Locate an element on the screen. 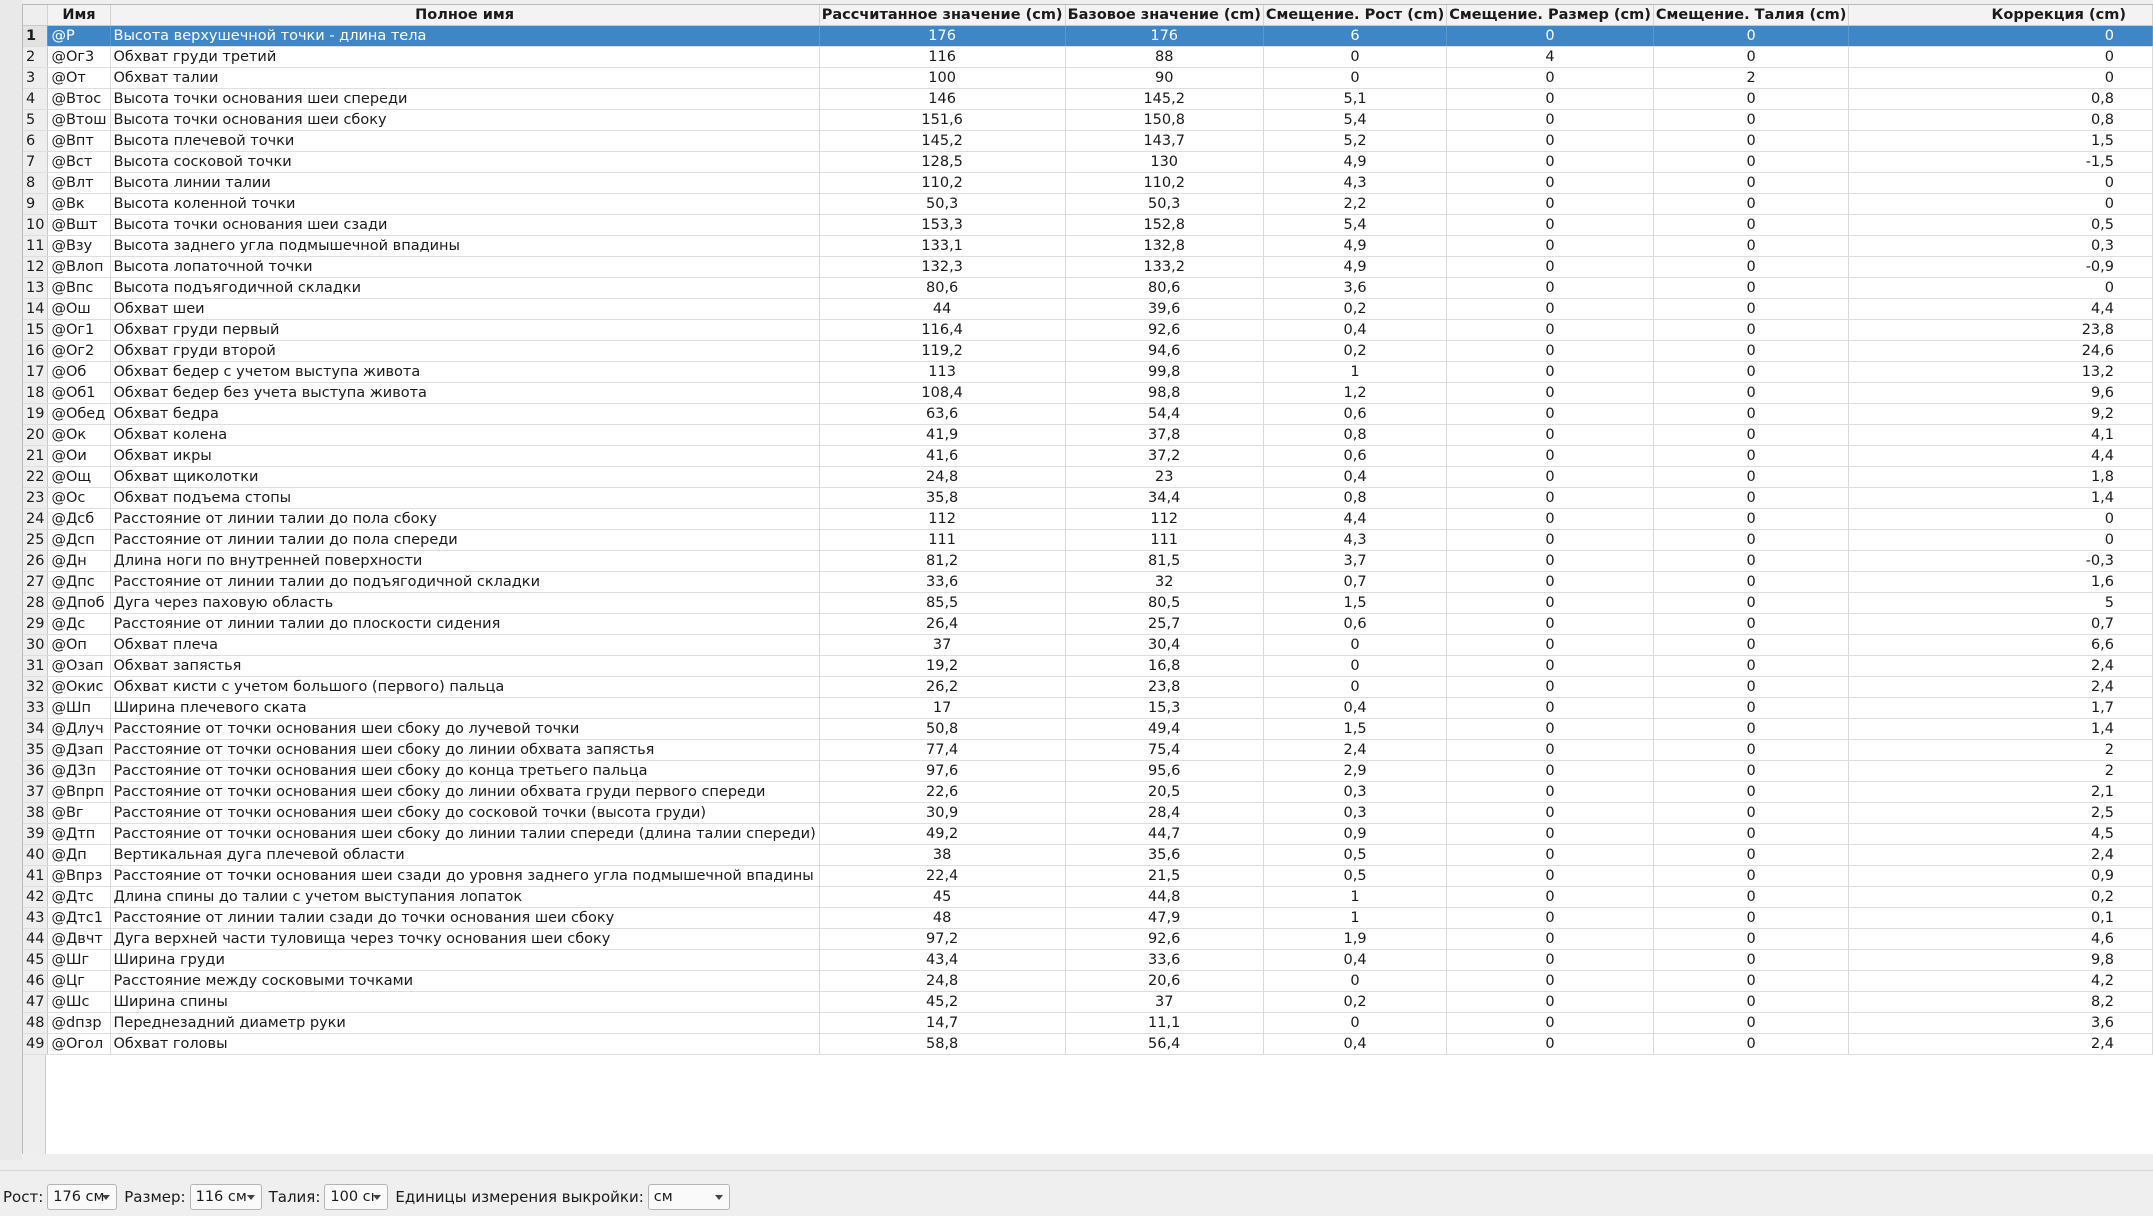  cell-calculated: 38 is located at coordinates (942, 855).